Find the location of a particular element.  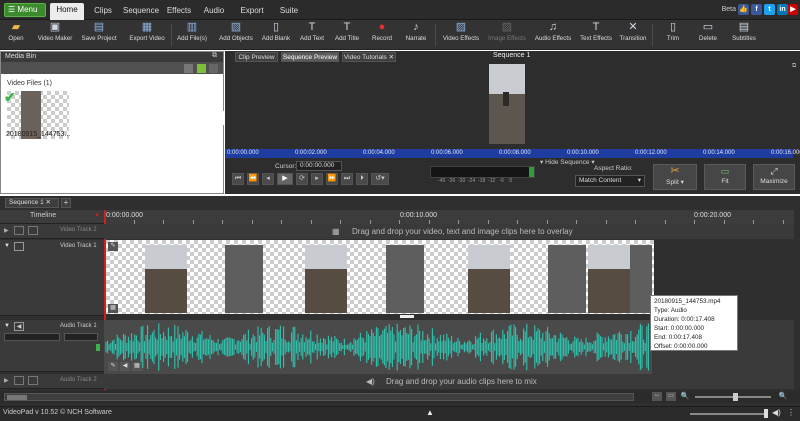

go-start-button: ⏮ is located at coordinates (238, 179).